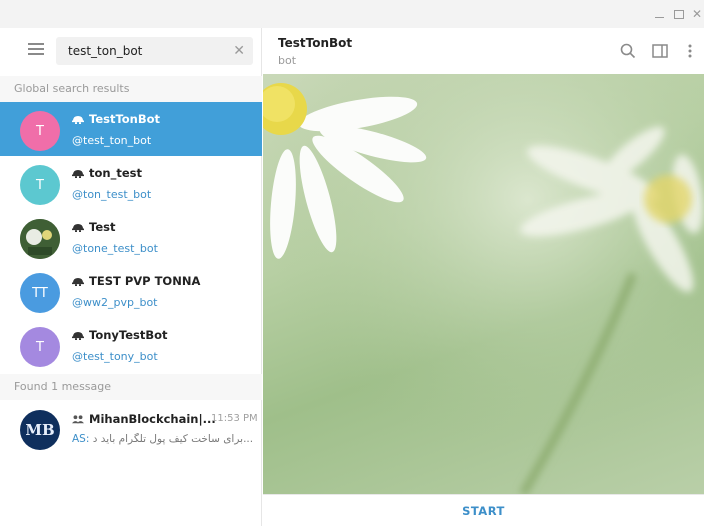 Image resolution: width=704 pixels, height=527 pixels. What do you see at coordinates (239, 51) in the screenshot?
I see `clear-search-icon: ✕` at bounding box center [239, 51].